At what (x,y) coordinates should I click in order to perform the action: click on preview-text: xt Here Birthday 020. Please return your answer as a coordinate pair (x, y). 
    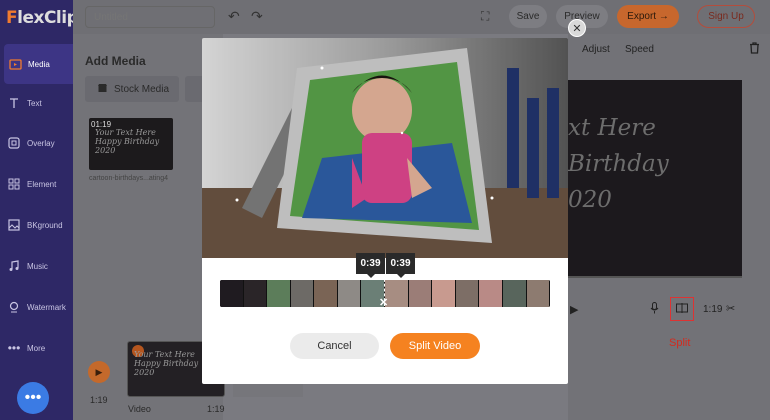
    Looking at the image, I should click on (618, 164).